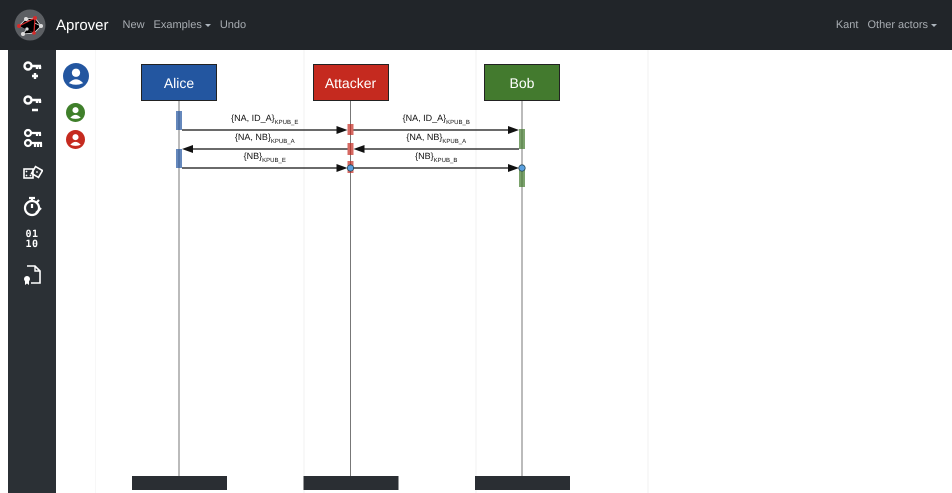 This screenshot has width=952, height=493. I want to click on nav-link: Undo, so click(233, 25).